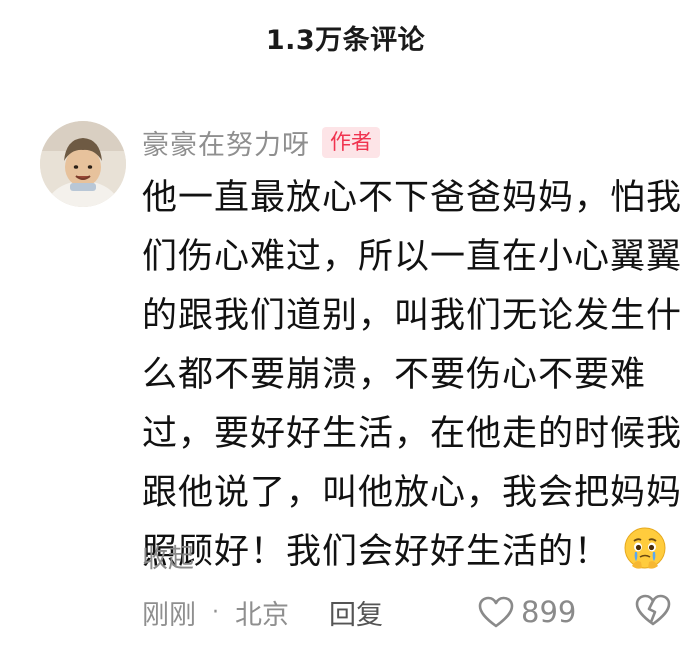  Describe the element at coordinates (376, 552) in the screenshot. I see `comment-line-text: 照顾好！我们会好好生活的！` at that location.